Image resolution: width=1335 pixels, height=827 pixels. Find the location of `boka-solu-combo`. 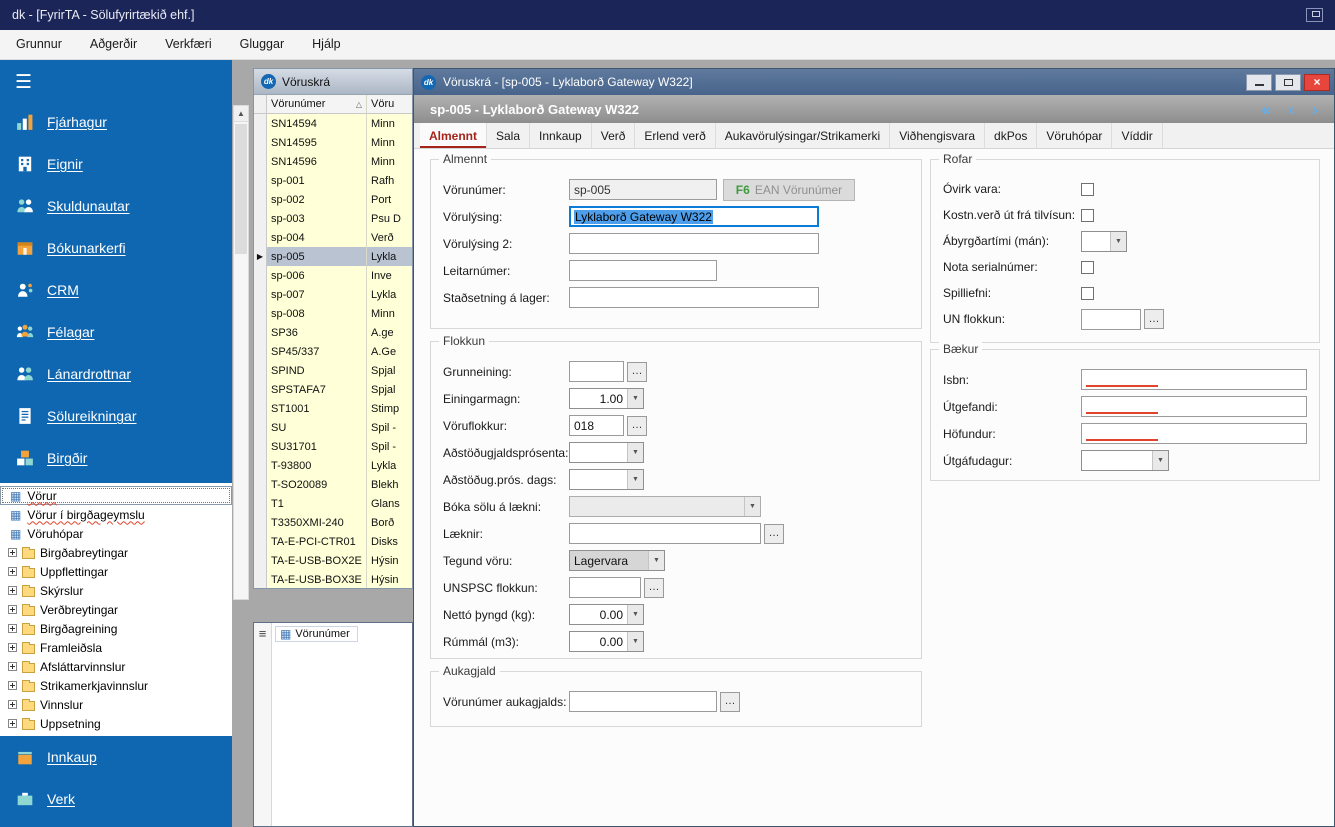

boka-solu-combo is located at coordinates (665, 506).